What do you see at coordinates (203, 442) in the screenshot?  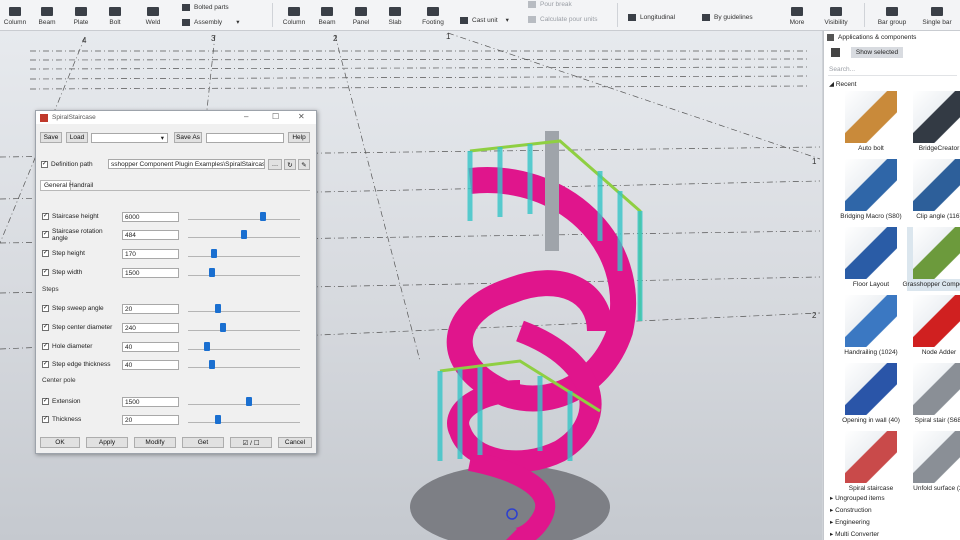 I see `get-button: Get` at bounding box center [203, 442].